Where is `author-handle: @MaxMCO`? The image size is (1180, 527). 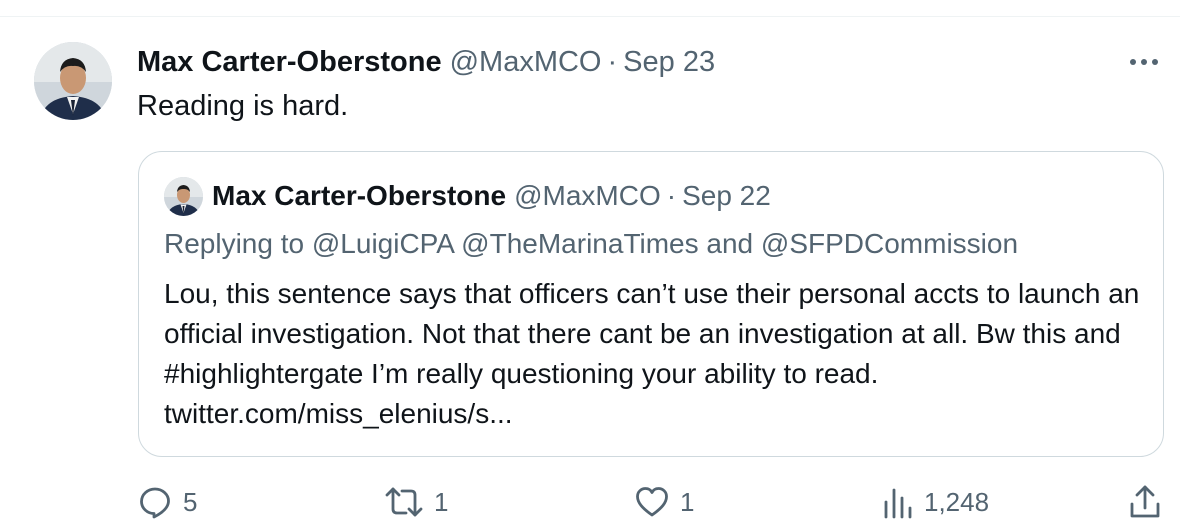 author-handle: @MaxMCO is located at coordinates (526, 62).